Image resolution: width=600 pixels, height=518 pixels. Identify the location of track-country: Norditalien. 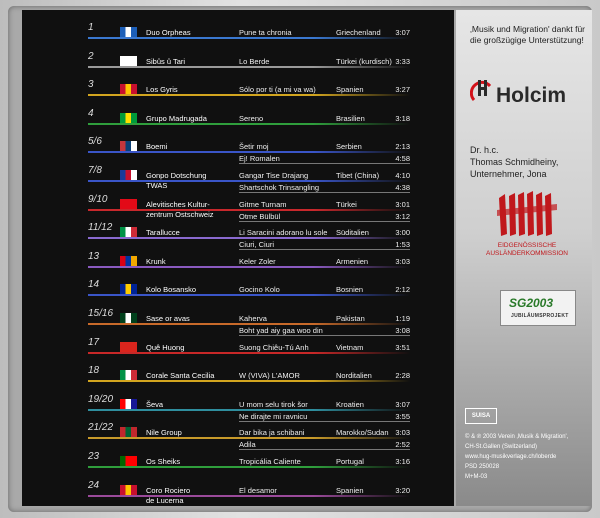
(354, 376).